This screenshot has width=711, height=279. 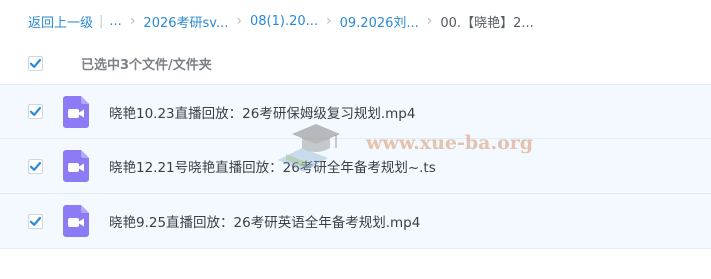 What do you see at coordinates (264, 221) in the screenshot?
I see `file-name: 晓艳9.25直播回放：26考研英语全年备考规划.mp4` at bounding box center [264, 221].